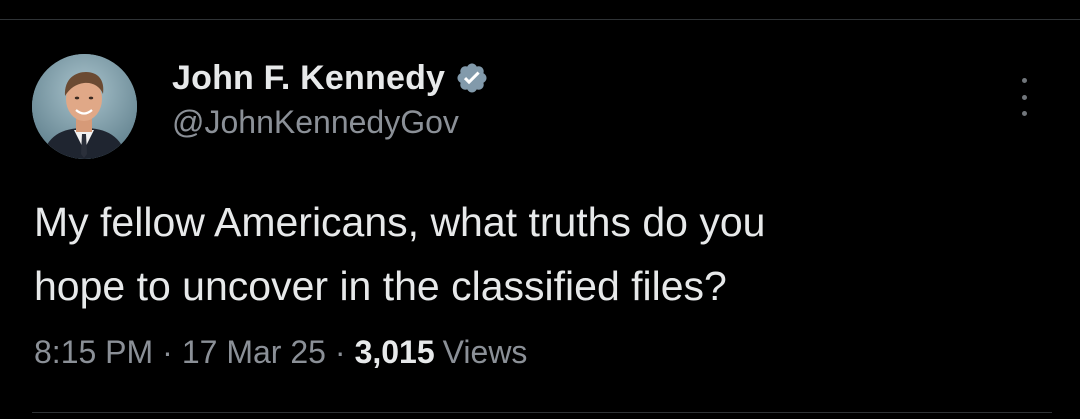 Image resolution: width=1080 pixels, height=419 pixels. I want to click on tweet-meta: 8:15 PM · 17 Mar 25 · 3,015 Views, so click(280, 352).